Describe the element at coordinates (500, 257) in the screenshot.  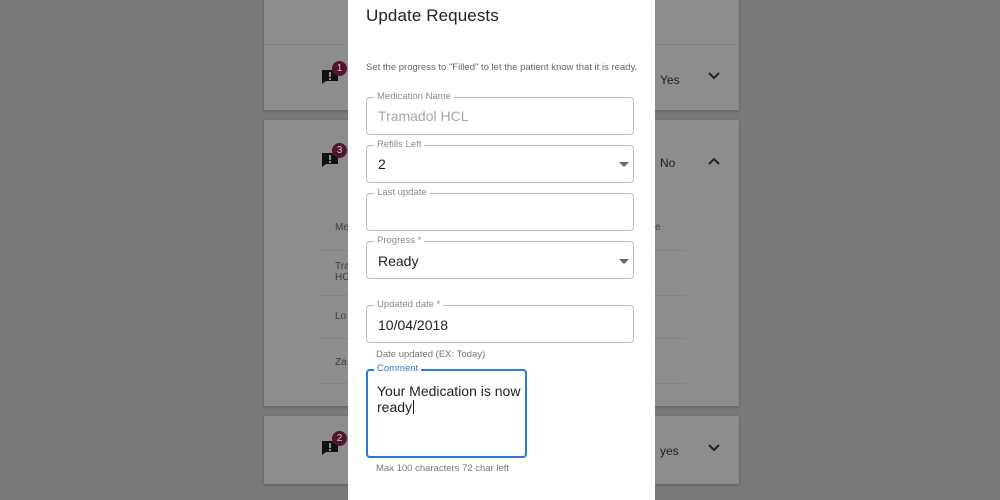
I see `progress-select: Progress * Ready` at that location.